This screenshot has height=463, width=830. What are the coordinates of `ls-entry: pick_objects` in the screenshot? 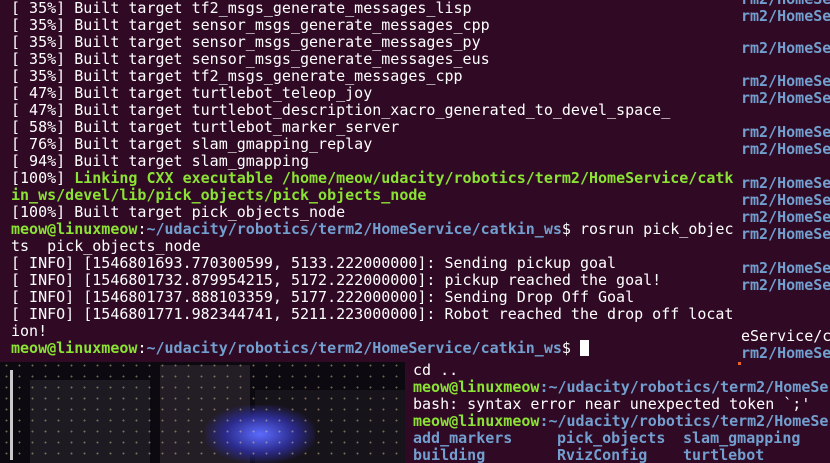 It's located at (611, 438).